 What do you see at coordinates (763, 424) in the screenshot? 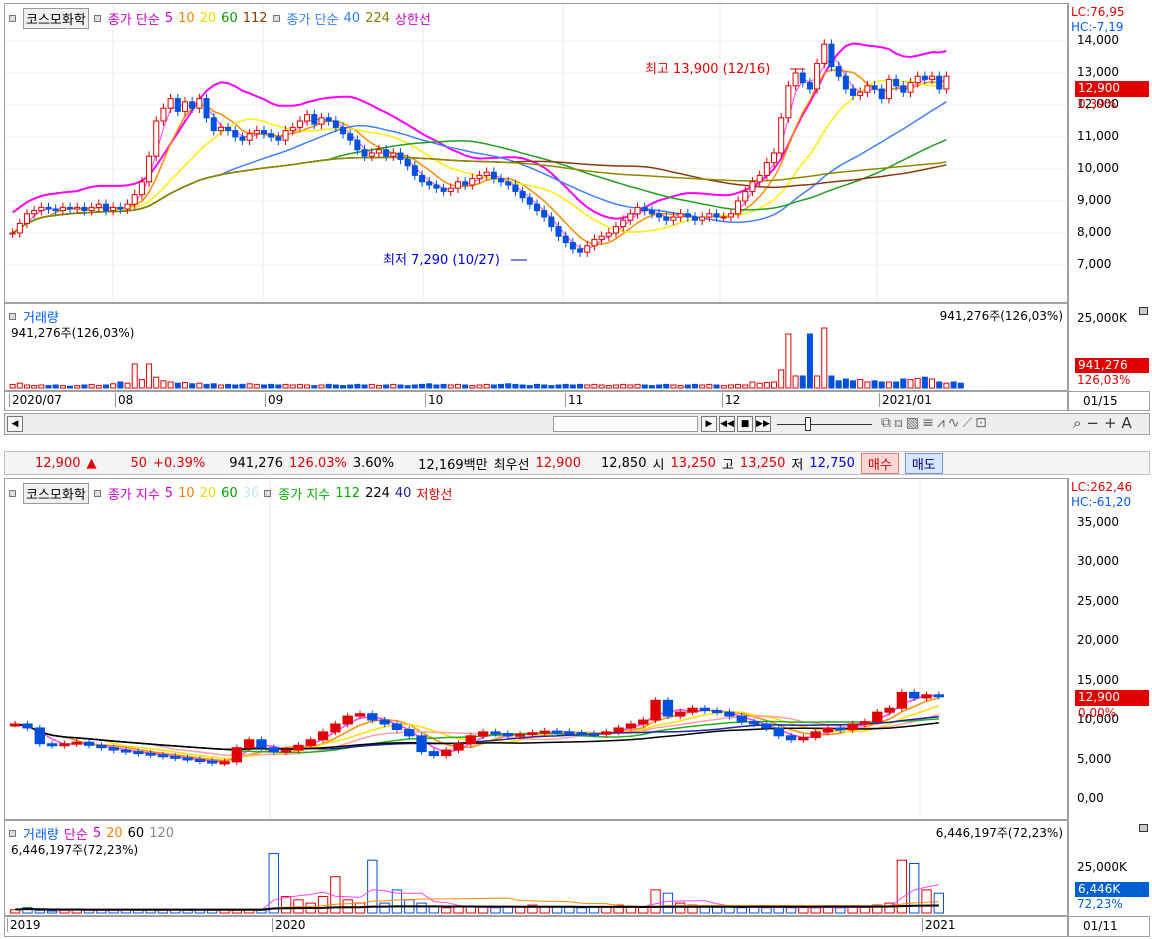
I see `forward-button: ▶▶` at bounding box center [763, 424].